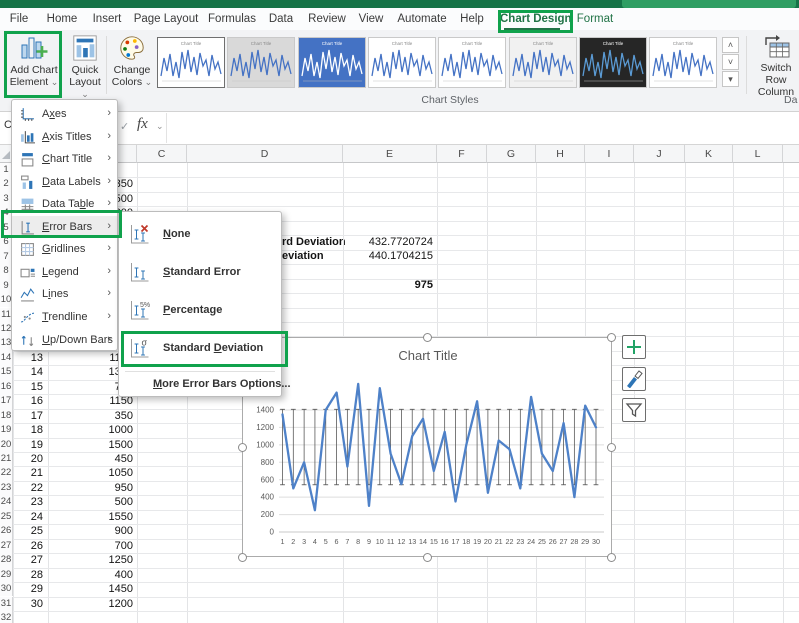 The image size is (799, 623). I want to click on tab-page-layout: Page Layout, so click(166, 19).